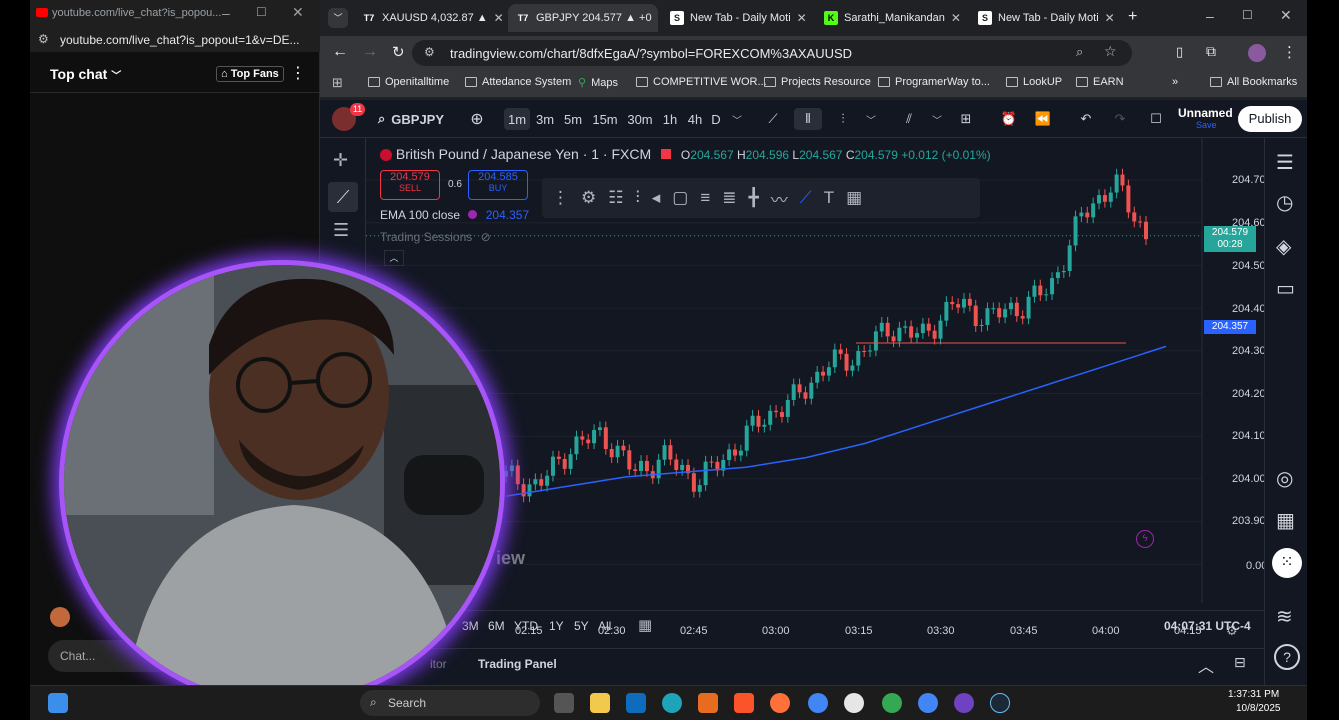 The width and height of the screenshot is (1339, 720). Describe the element at coordinates (645, 625) in the screenshot. I see `calendar-range-icon: ▦` at that location.